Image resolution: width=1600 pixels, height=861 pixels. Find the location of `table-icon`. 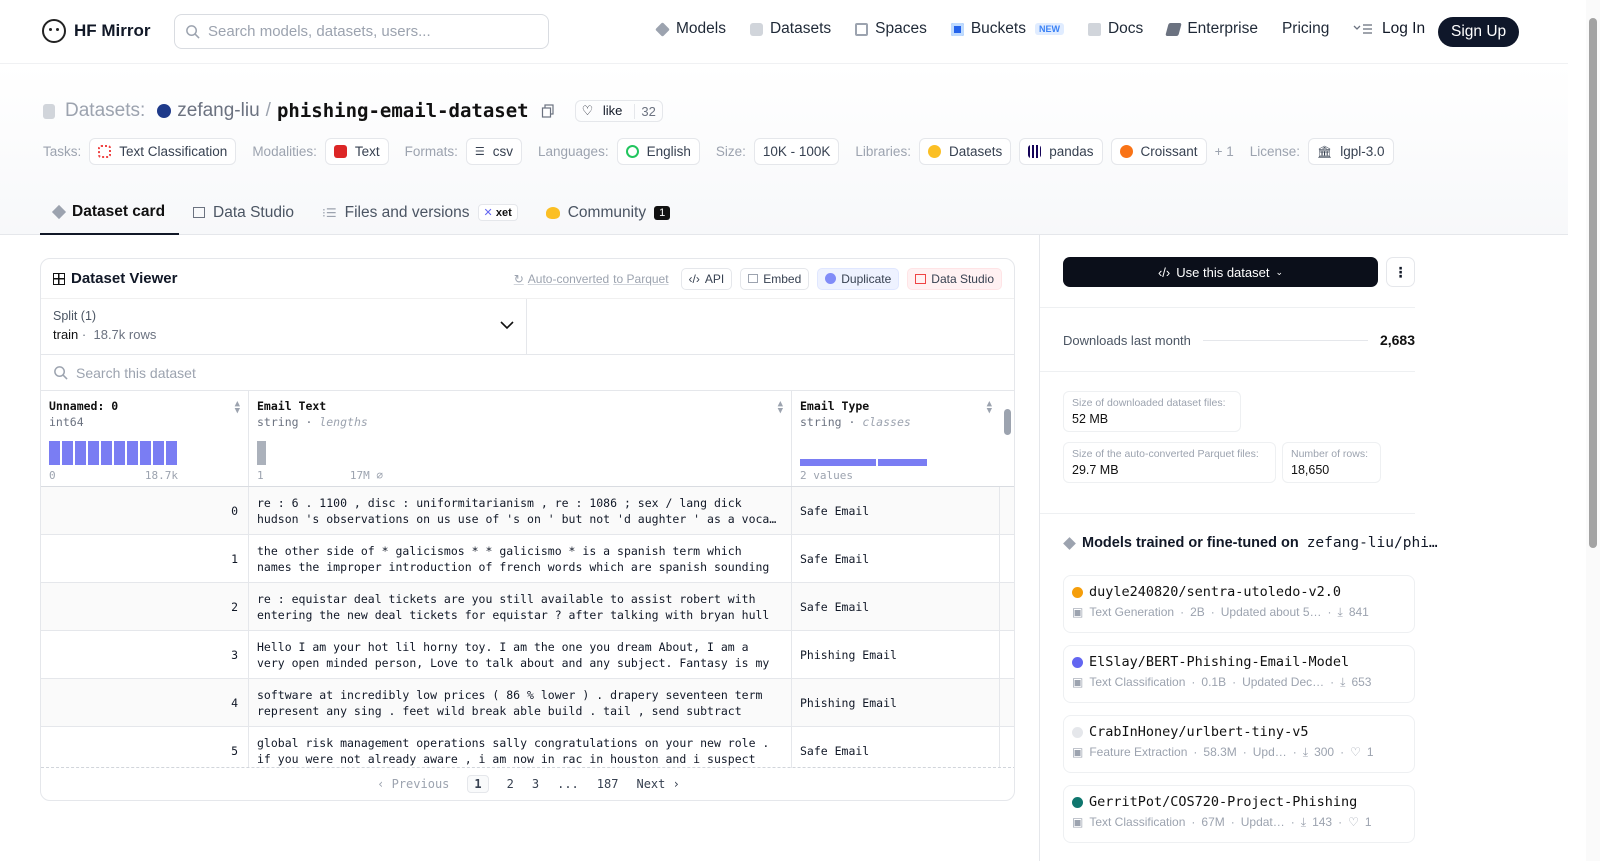

table-icon is located at coordinates (199, 212).